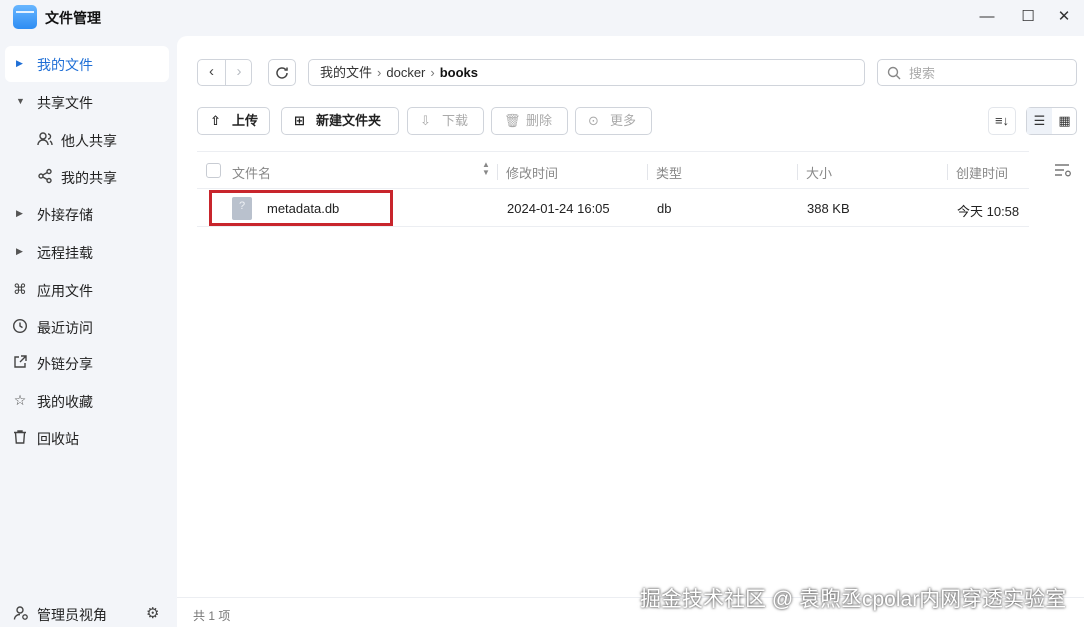 The image size is (1084, 627). What do you see at coordinates (346, 72) in the screenshot?
I see `breadcrumb-item: 我的文件` at bounding box center [346, 72].